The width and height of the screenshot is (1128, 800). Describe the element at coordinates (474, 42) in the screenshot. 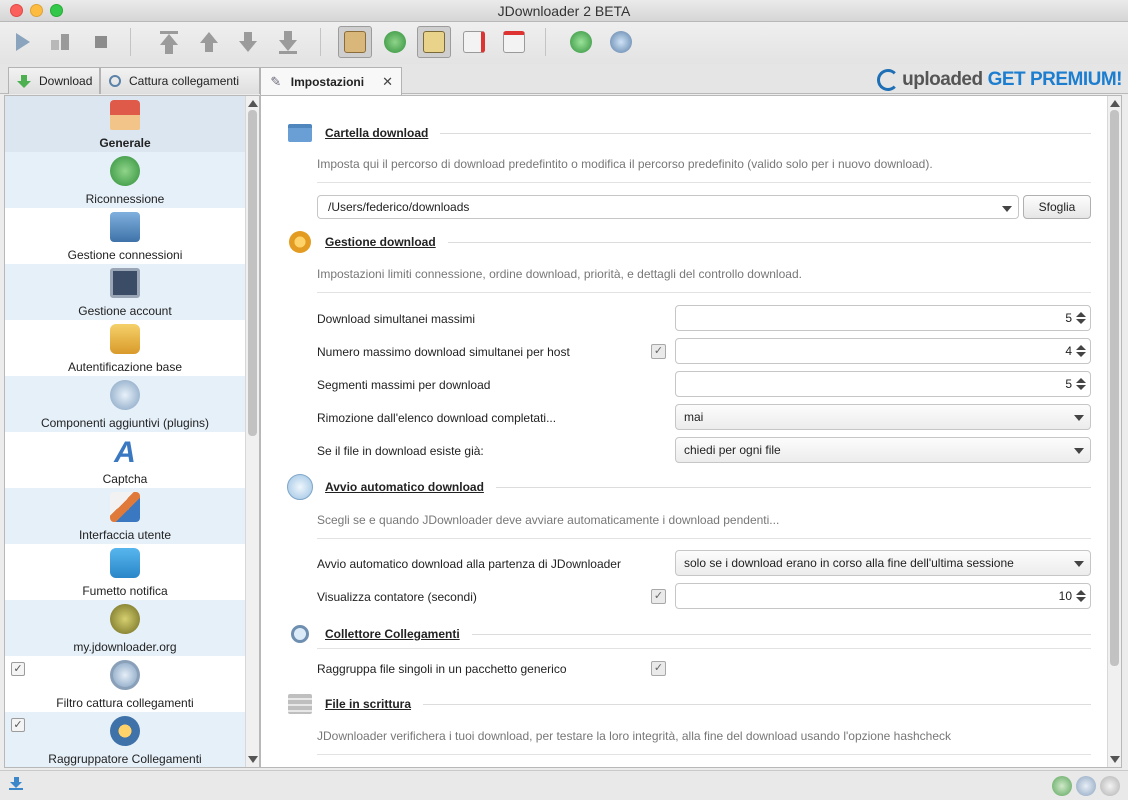

I see `remove-option-button` at that location.